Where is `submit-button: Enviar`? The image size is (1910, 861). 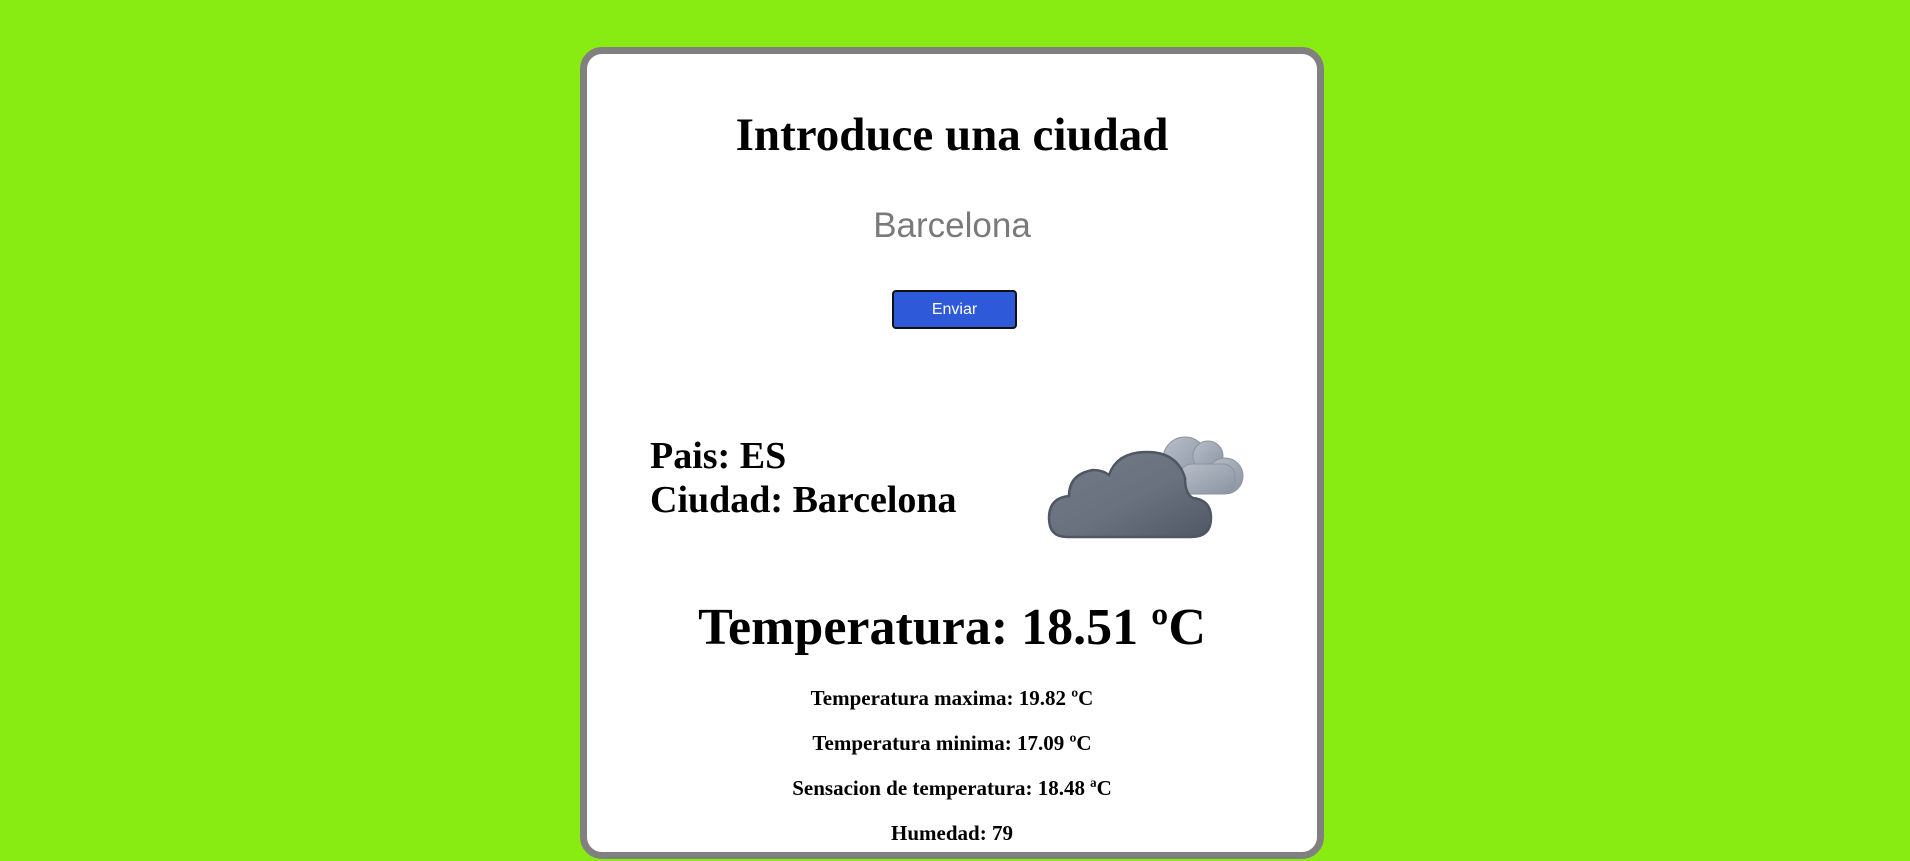 submit-button: Enviar is located at coordinates (954, 309).